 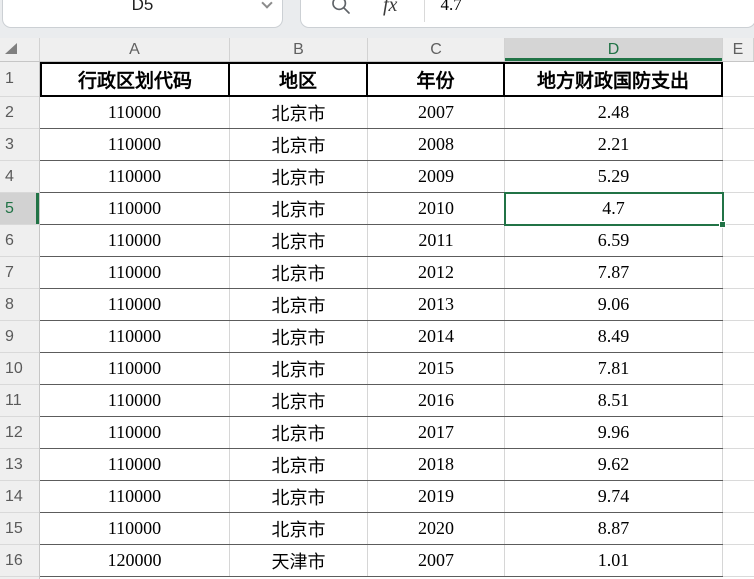 I want to click on column-header-A: A, so click(x=135, y=49).